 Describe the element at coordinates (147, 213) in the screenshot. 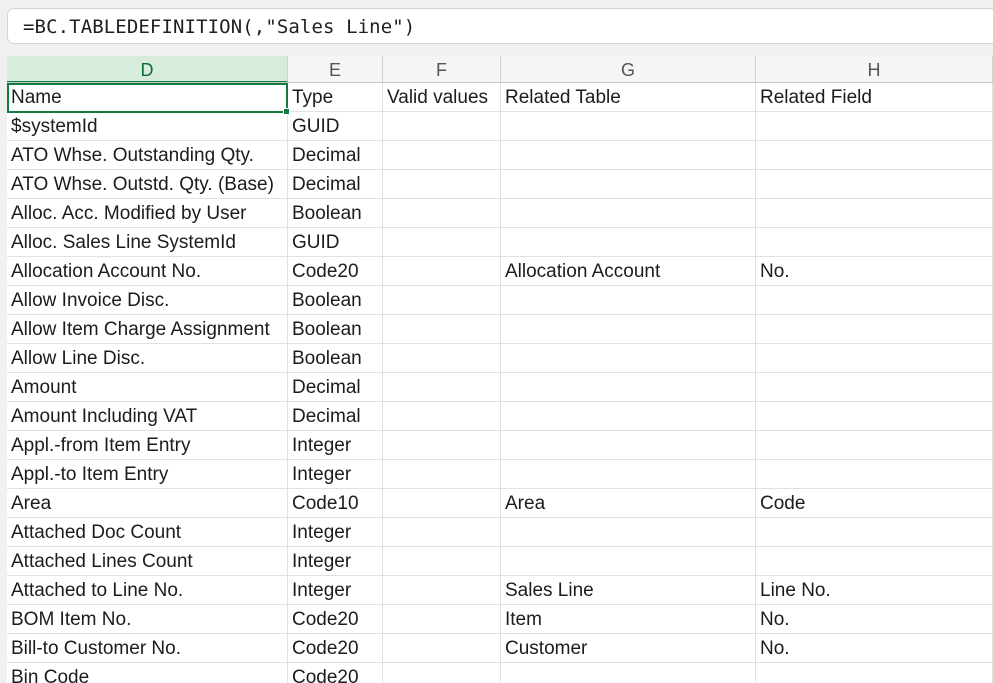

I see `cell-d: Alloc. Acc. Modified by User` at that location.